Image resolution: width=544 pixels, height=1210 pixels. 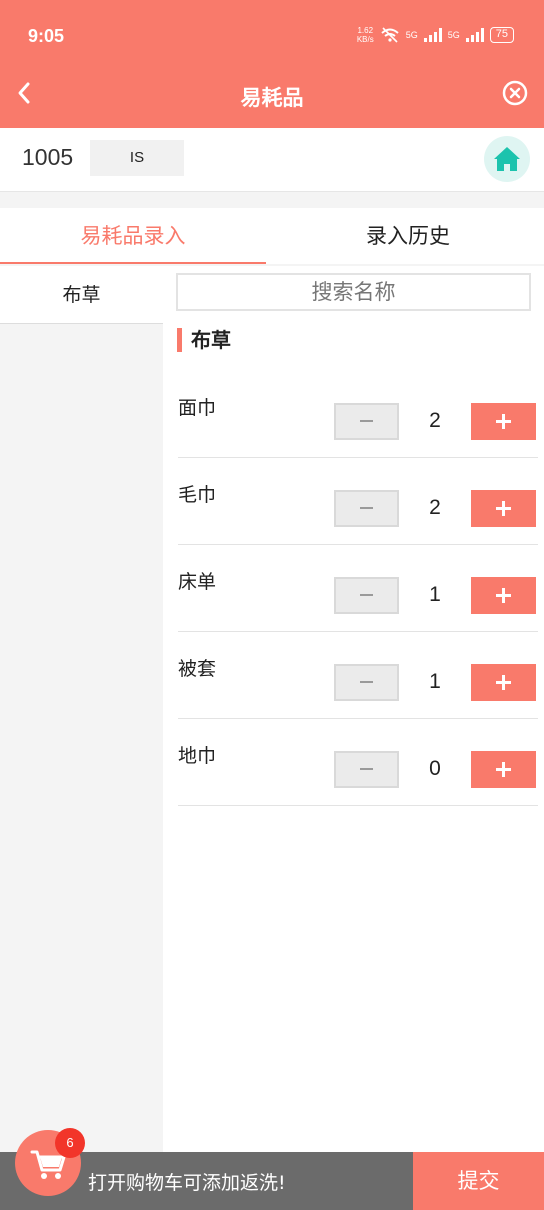 I want to click on submit-button: 提交, so click(x=478, y=1181).